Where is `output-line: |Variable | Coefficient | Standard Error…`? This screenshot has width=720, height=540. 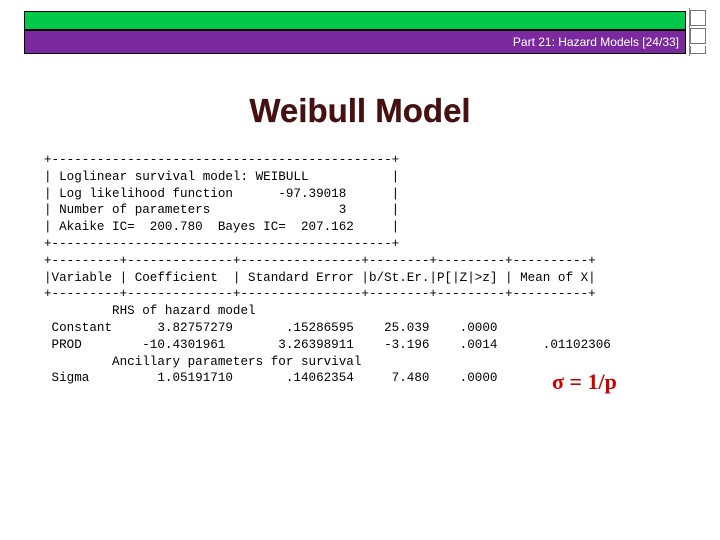 output-line: |Variable | Coefficient | Standard Error… is located at coordinates (320, 277).